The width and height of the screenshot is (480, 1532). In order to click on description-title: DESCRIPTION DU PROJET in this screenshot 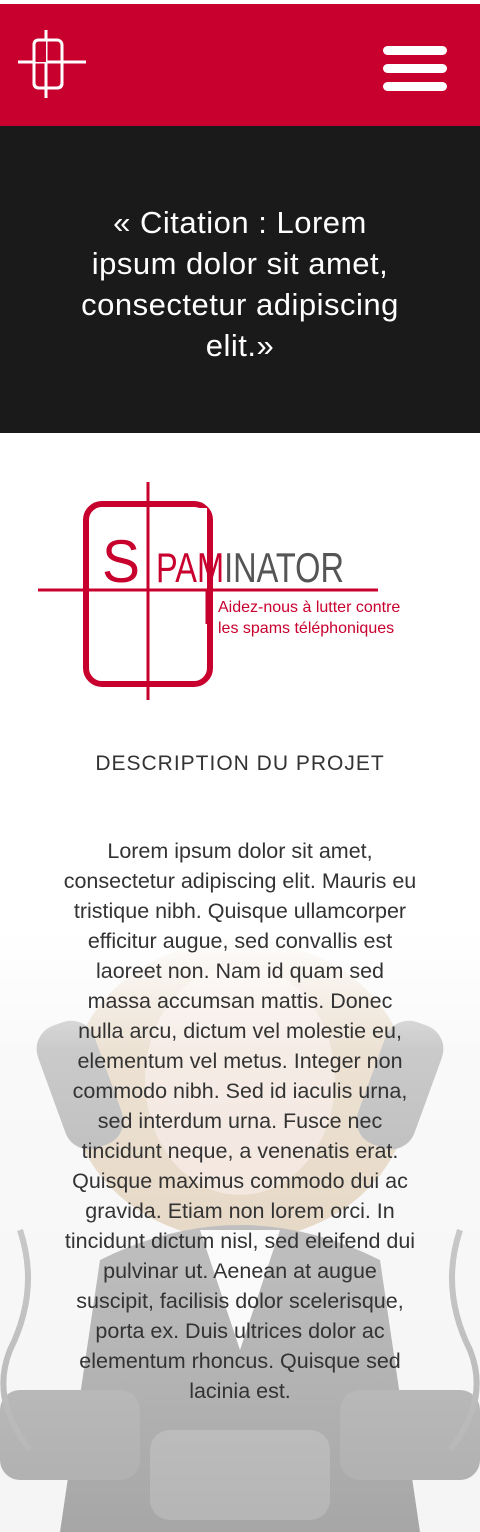, I will do `click(240, 763)`.